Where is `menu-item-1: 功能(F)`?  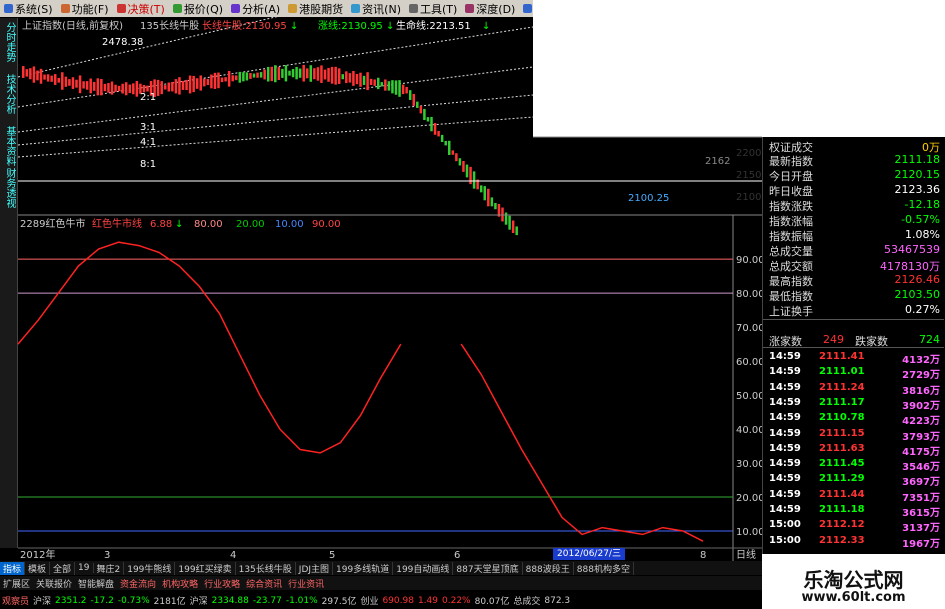 menu-item-1: 功能(F) is located at coordinates (85, 9).